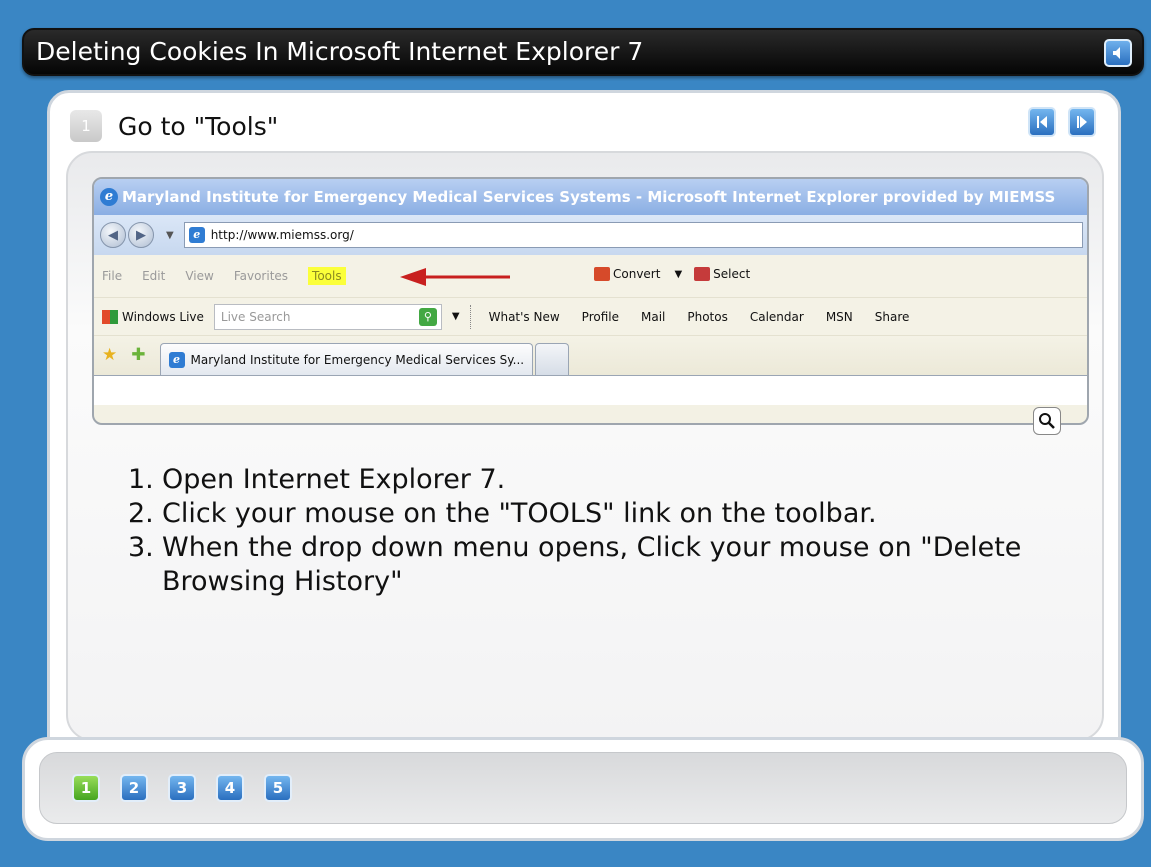 This screenshot has width=1151, height=867. What do you see at coordinates (134, 788) in the screenshot?
I see `page-button-2: 2` at bounding box center [134, 788].